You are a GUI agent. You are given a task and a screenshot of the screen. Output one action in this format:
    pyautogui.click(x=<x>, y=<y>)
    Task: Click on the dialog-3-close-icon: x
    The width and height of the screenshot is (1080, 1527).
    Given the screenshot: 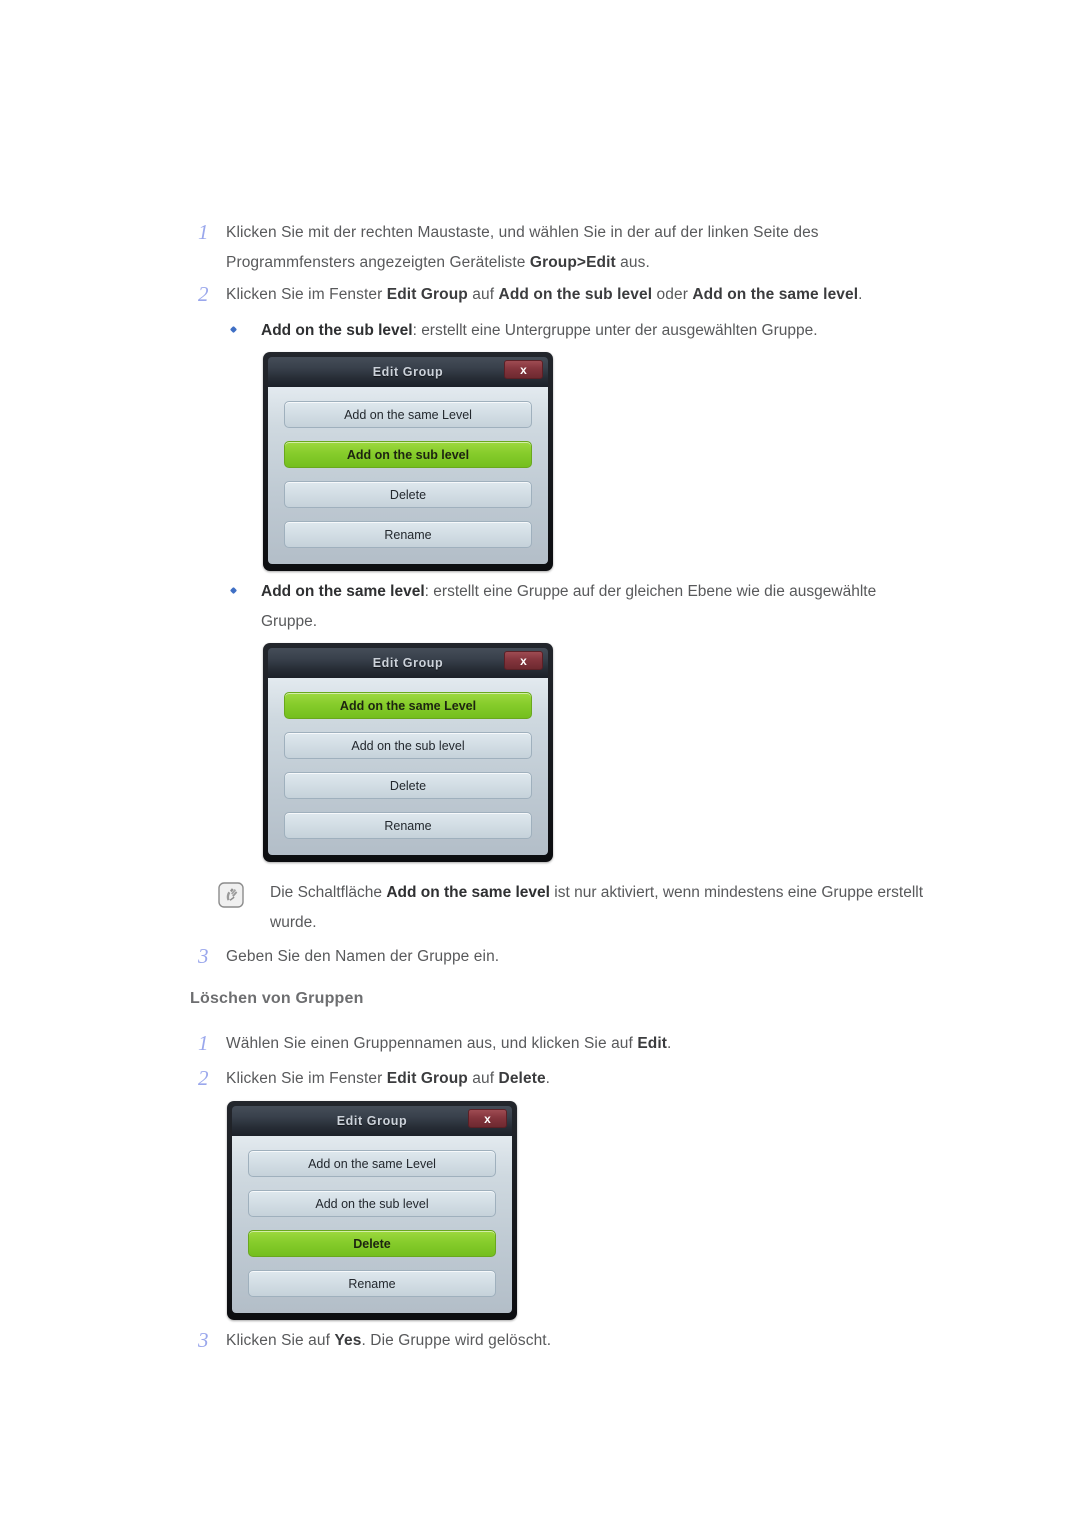 What is the action you would take?
    pyautogui.click(x=487, y=1118)
    